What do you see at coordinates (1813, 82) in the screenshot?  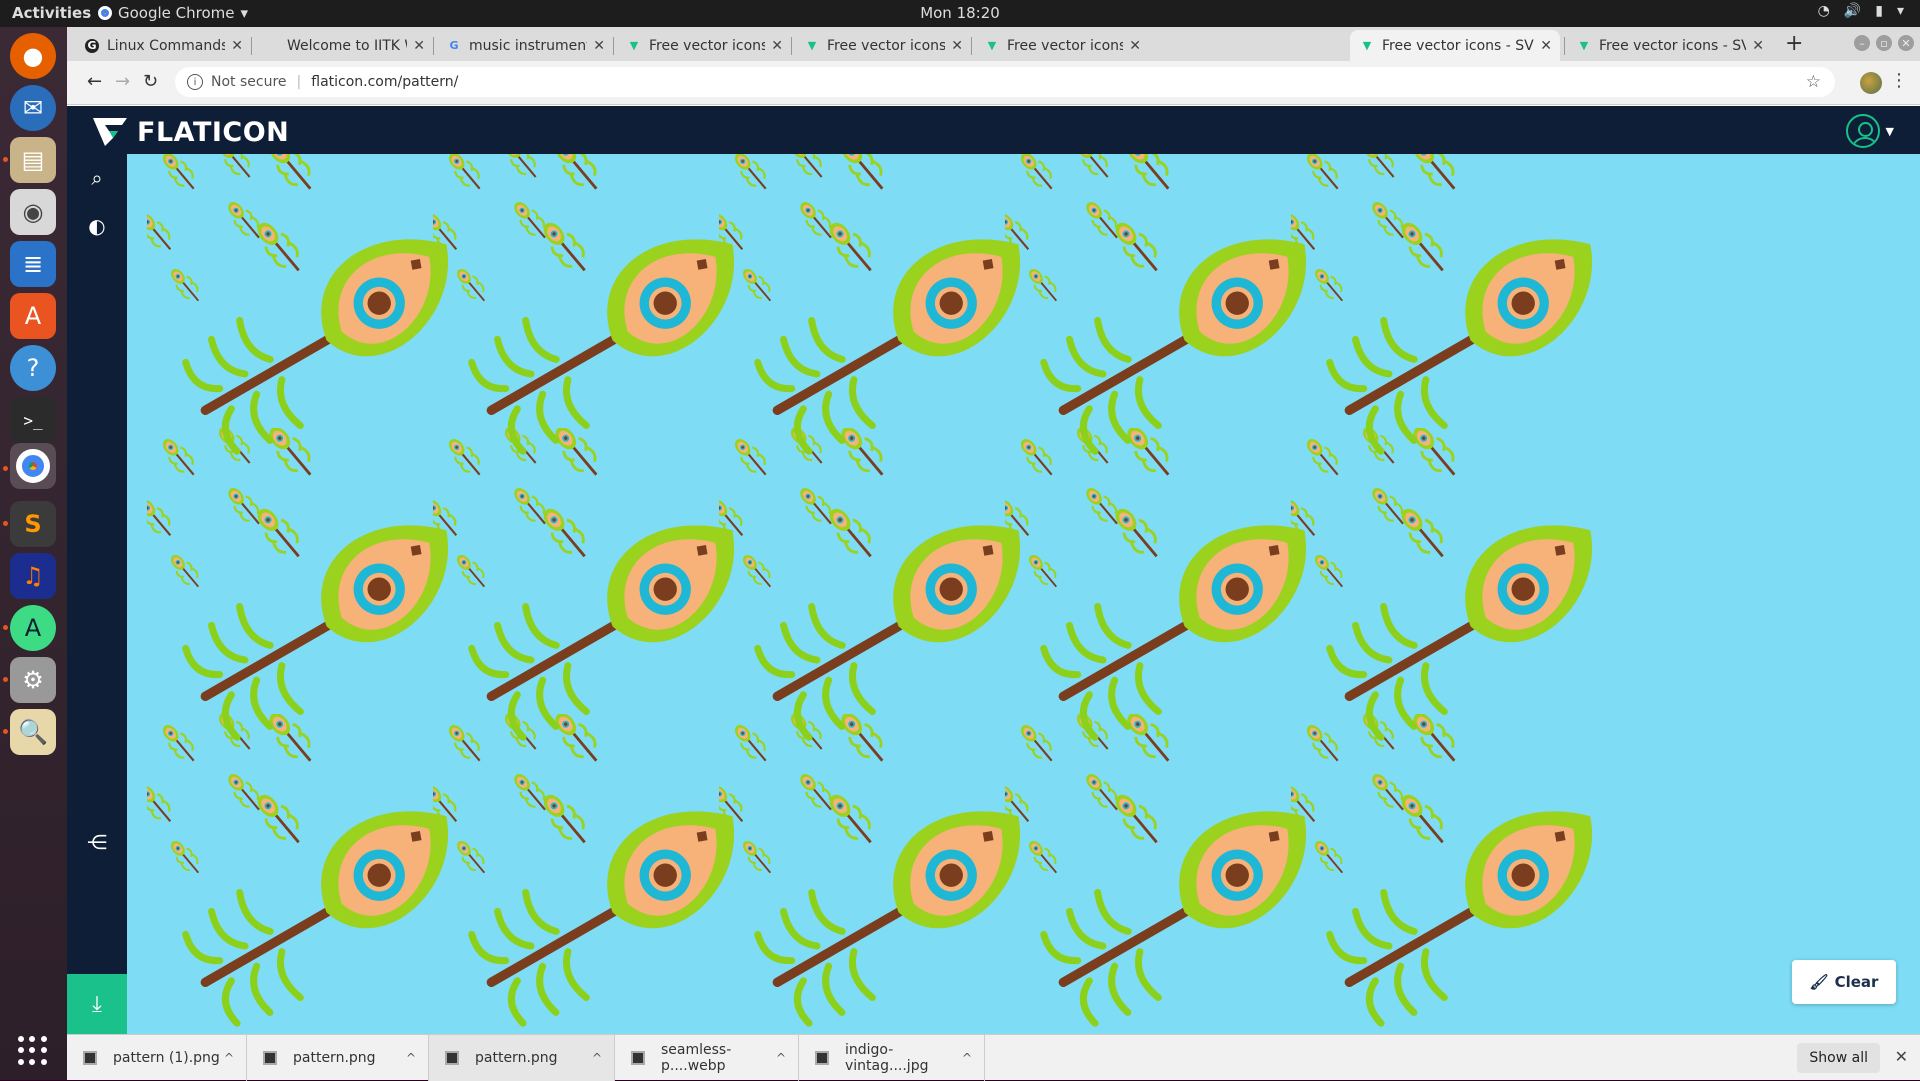 I see `bookmark-star-icon: ☆` at bounding box center [1813, 82].